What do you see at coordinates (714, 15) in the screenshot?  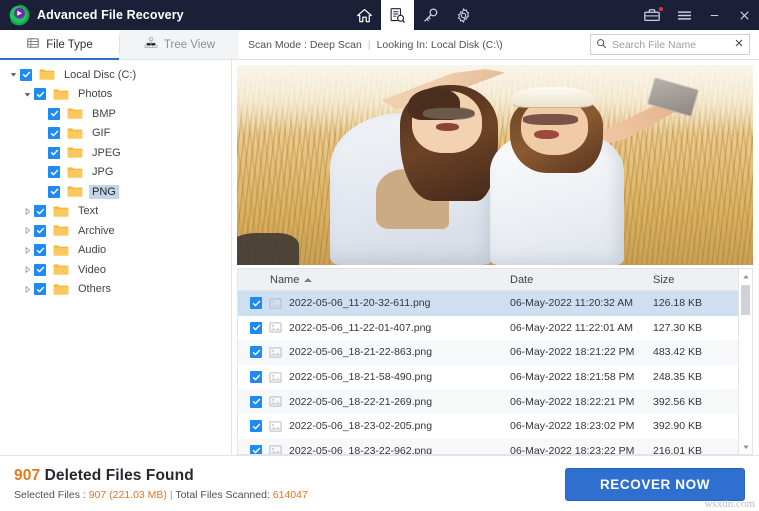 I see `minimize-icon` at bounding box center [714, 15].